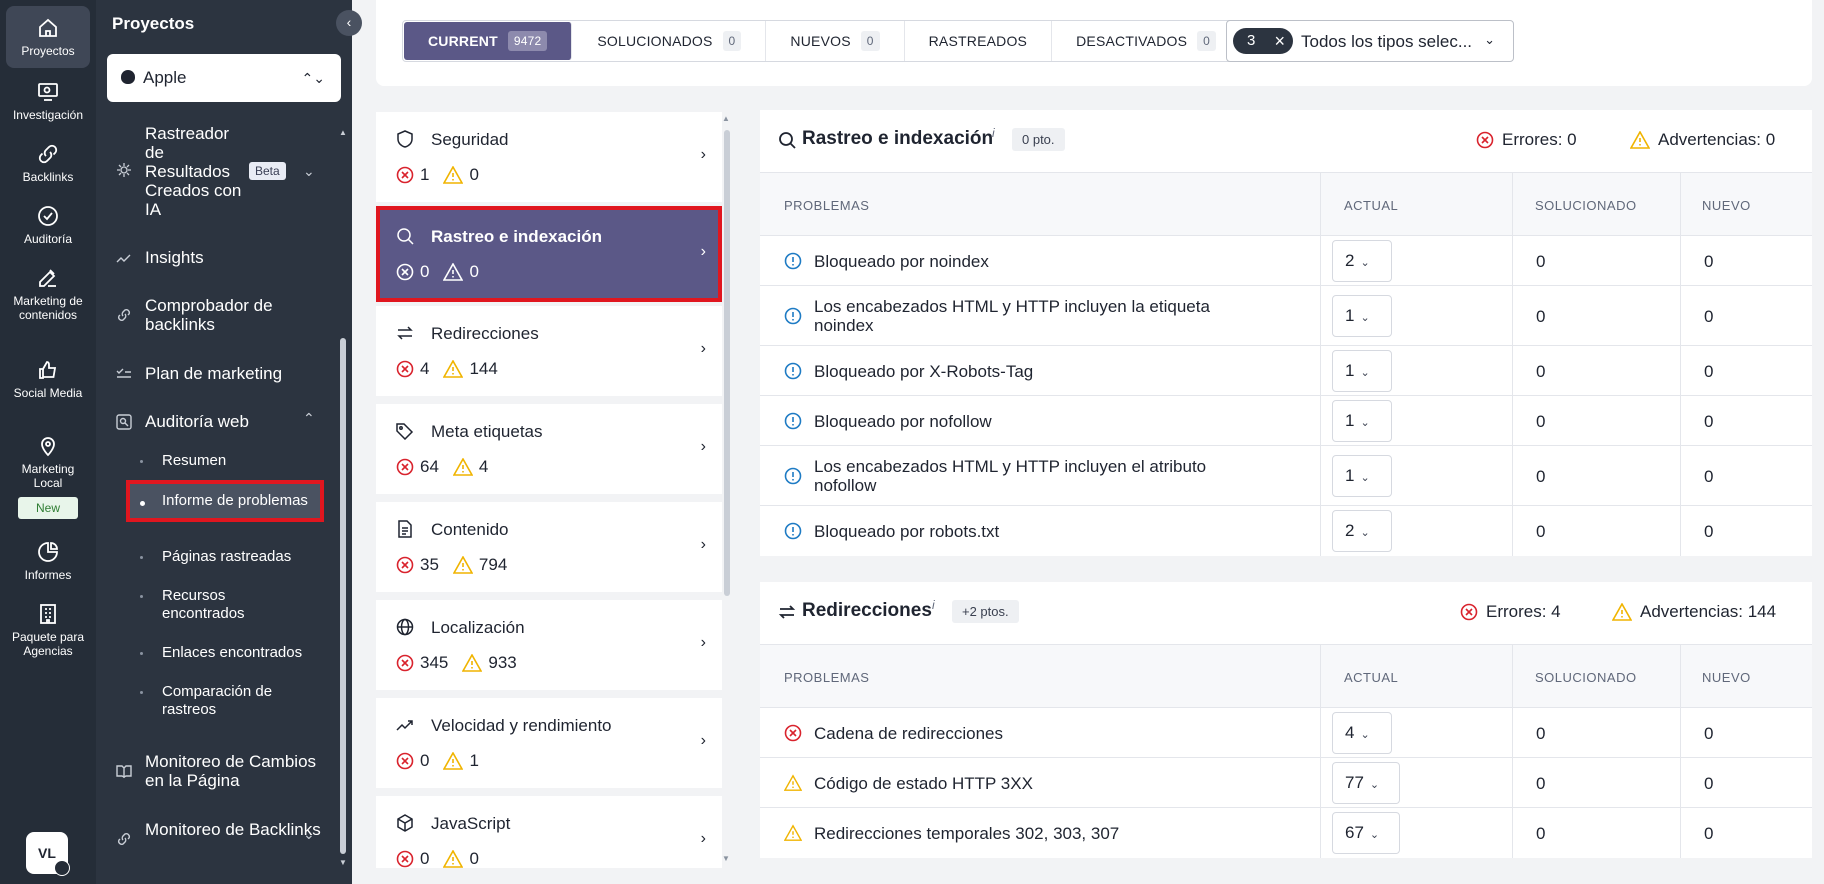  What do you see at coordinates (1708, 611) in the screenshot?
I see `warnings-label: Advertencias: 144` at bounding box center [1708, 611].